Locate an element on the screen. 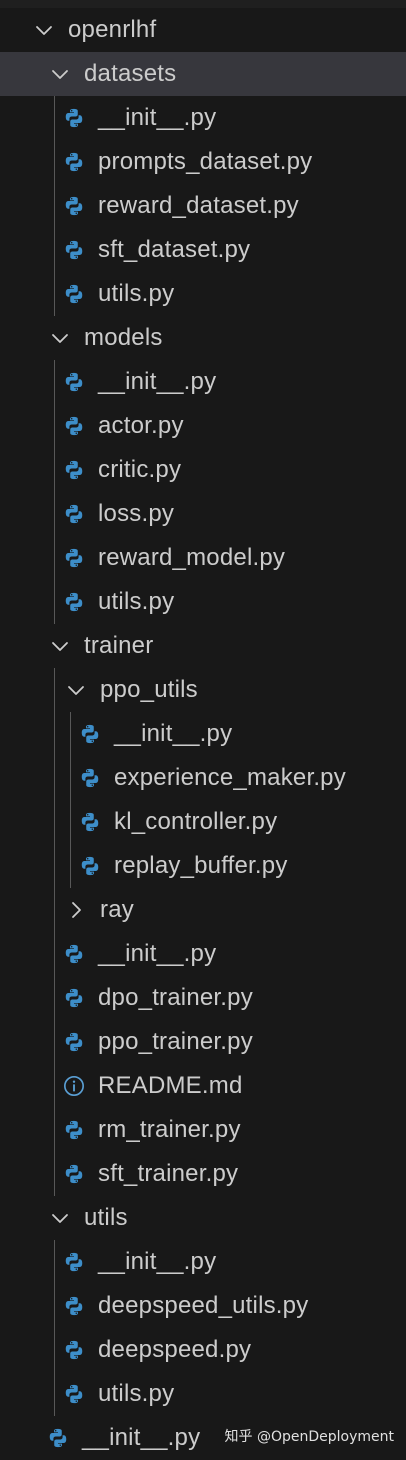 The width and height of the screenshot is (406, 1460). file-row-deepspeed-py: deepspeed.py is located at coordinates (203, 1350).